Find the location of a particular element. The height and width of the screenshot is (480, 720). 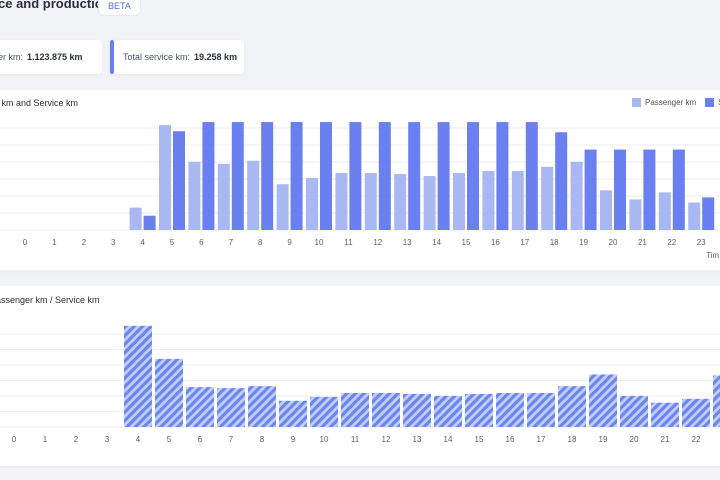

x-tick-label: 12 is located at coordinates (377, 242).